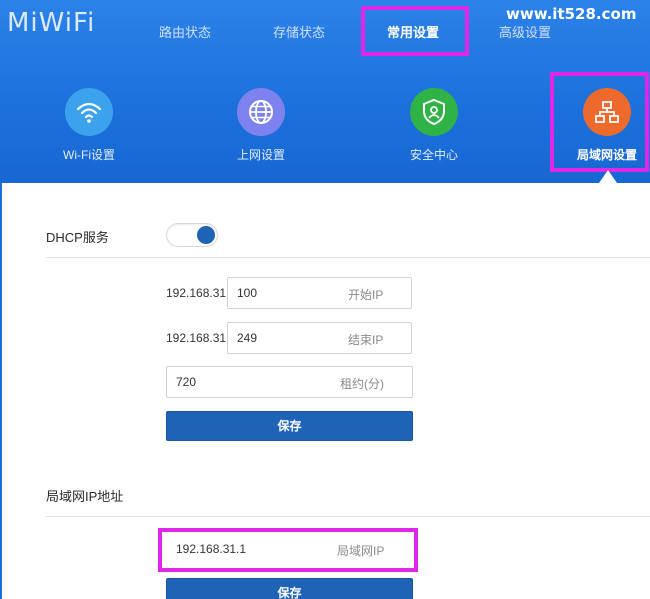 Image resolution: width=650 pixels, height=599 pixels. I want to click on toggle-knob, so click(206, 235).